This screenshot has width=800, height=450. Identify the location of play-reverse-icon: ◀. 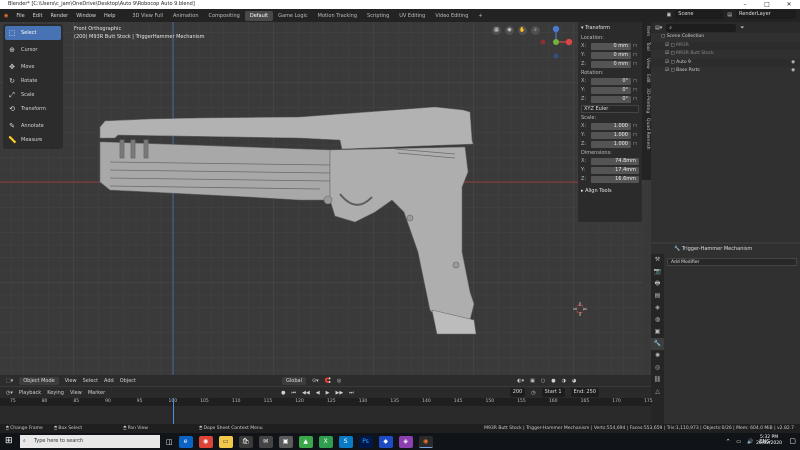
(318, 393).